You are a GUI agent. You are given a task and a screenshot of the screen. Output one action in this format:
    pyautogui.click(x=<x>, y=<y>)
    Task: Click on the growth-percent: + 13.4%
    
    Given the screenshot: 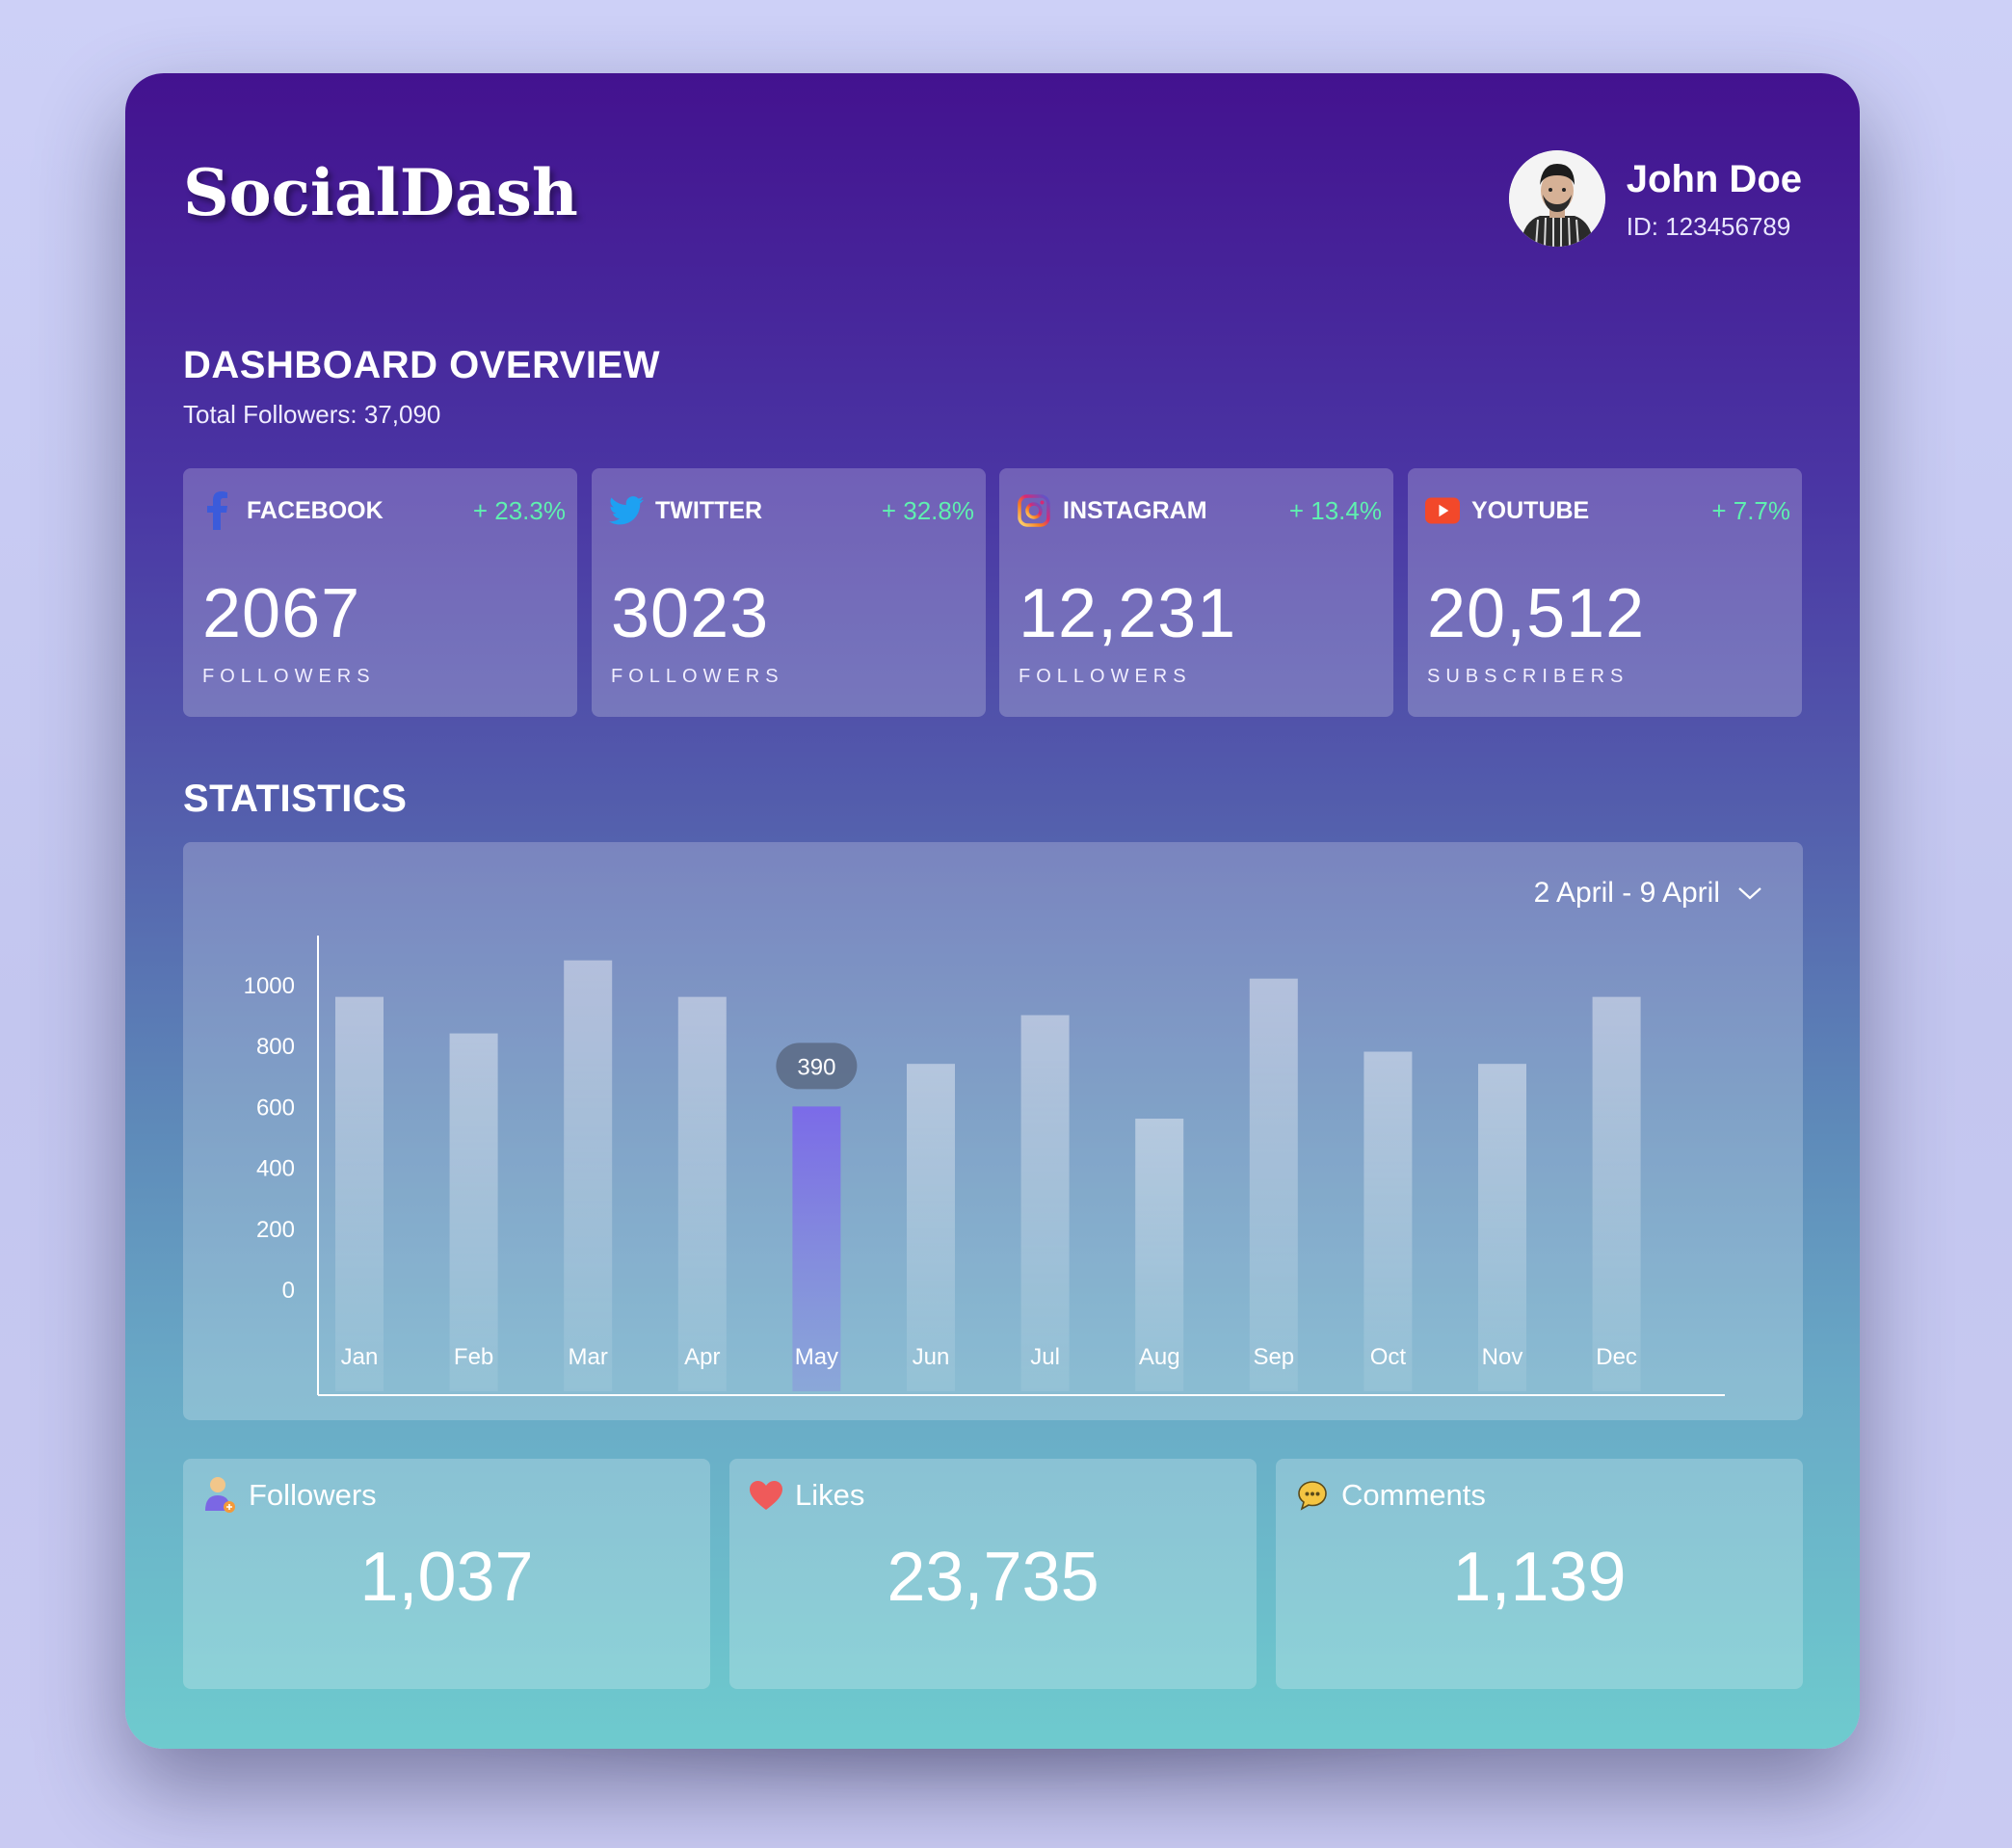 What is the action you would take?
    pyautogui.click(x=1335, y=510)
    